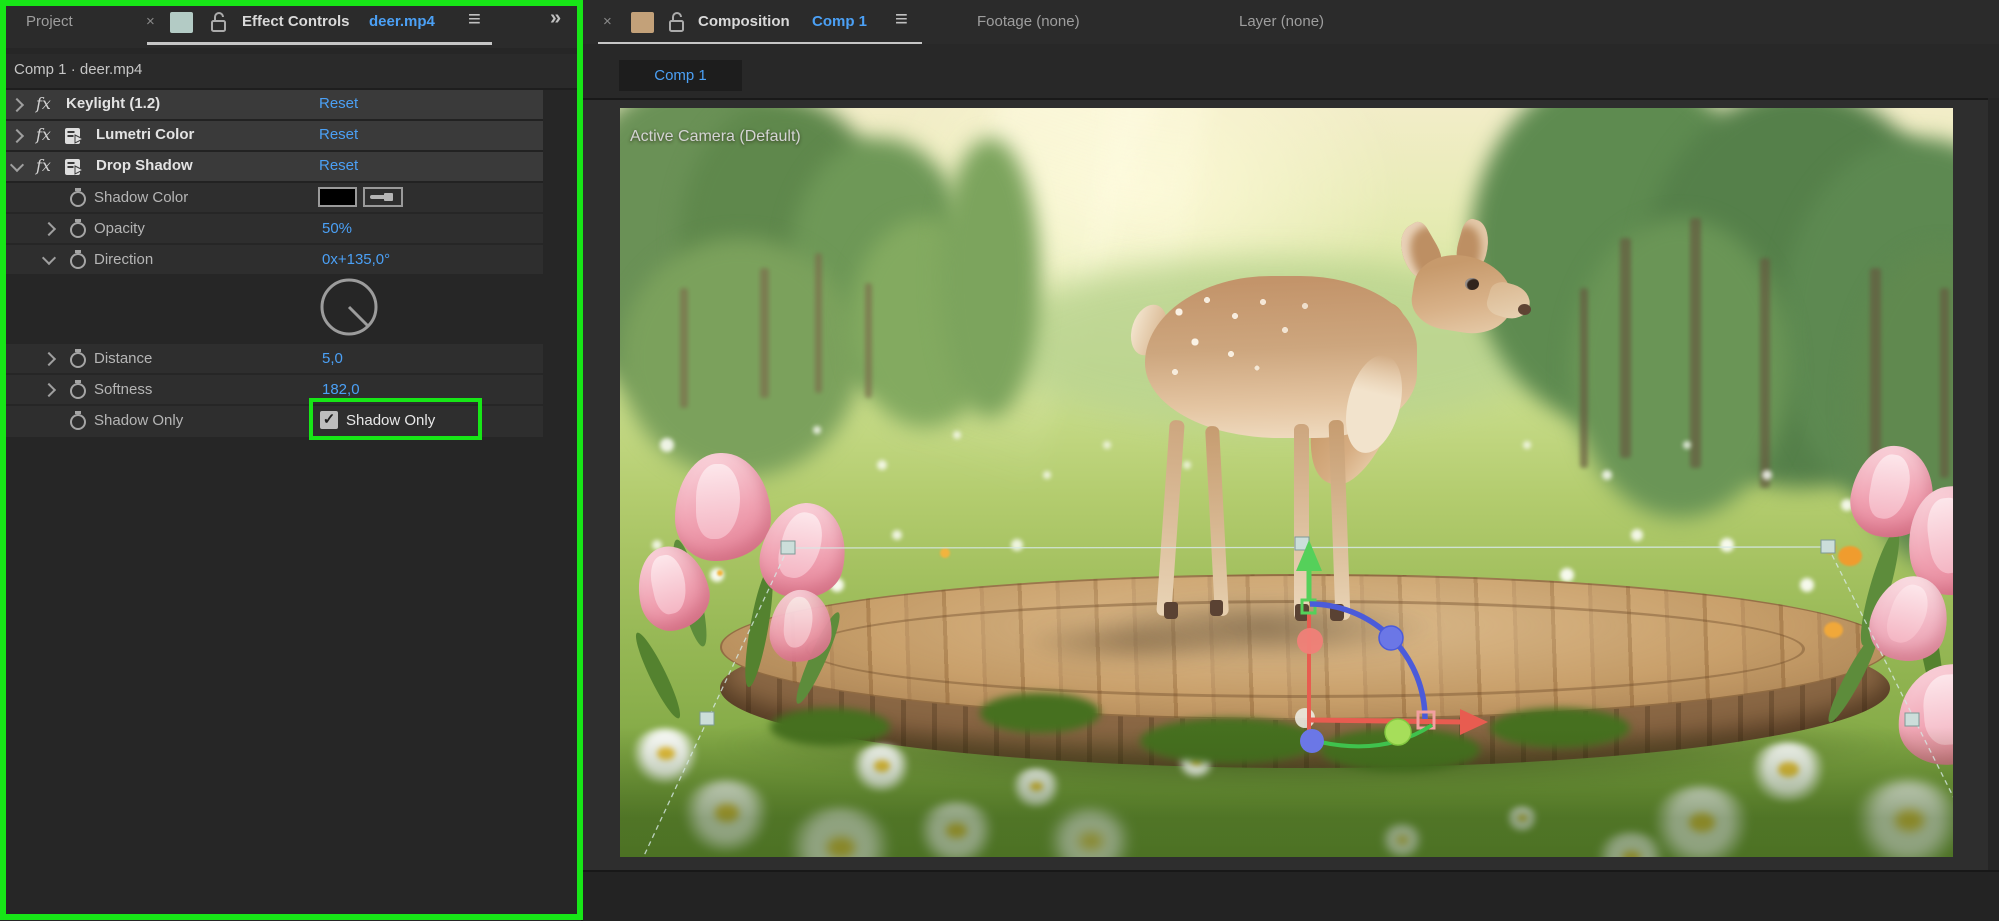 The height and width of the screenshot is (921, 1999). Describe the element at coordinates (271, 105) in the screenshot. I see `effect-row-keylight: fx Keylight (1.2) Reset` at that location.